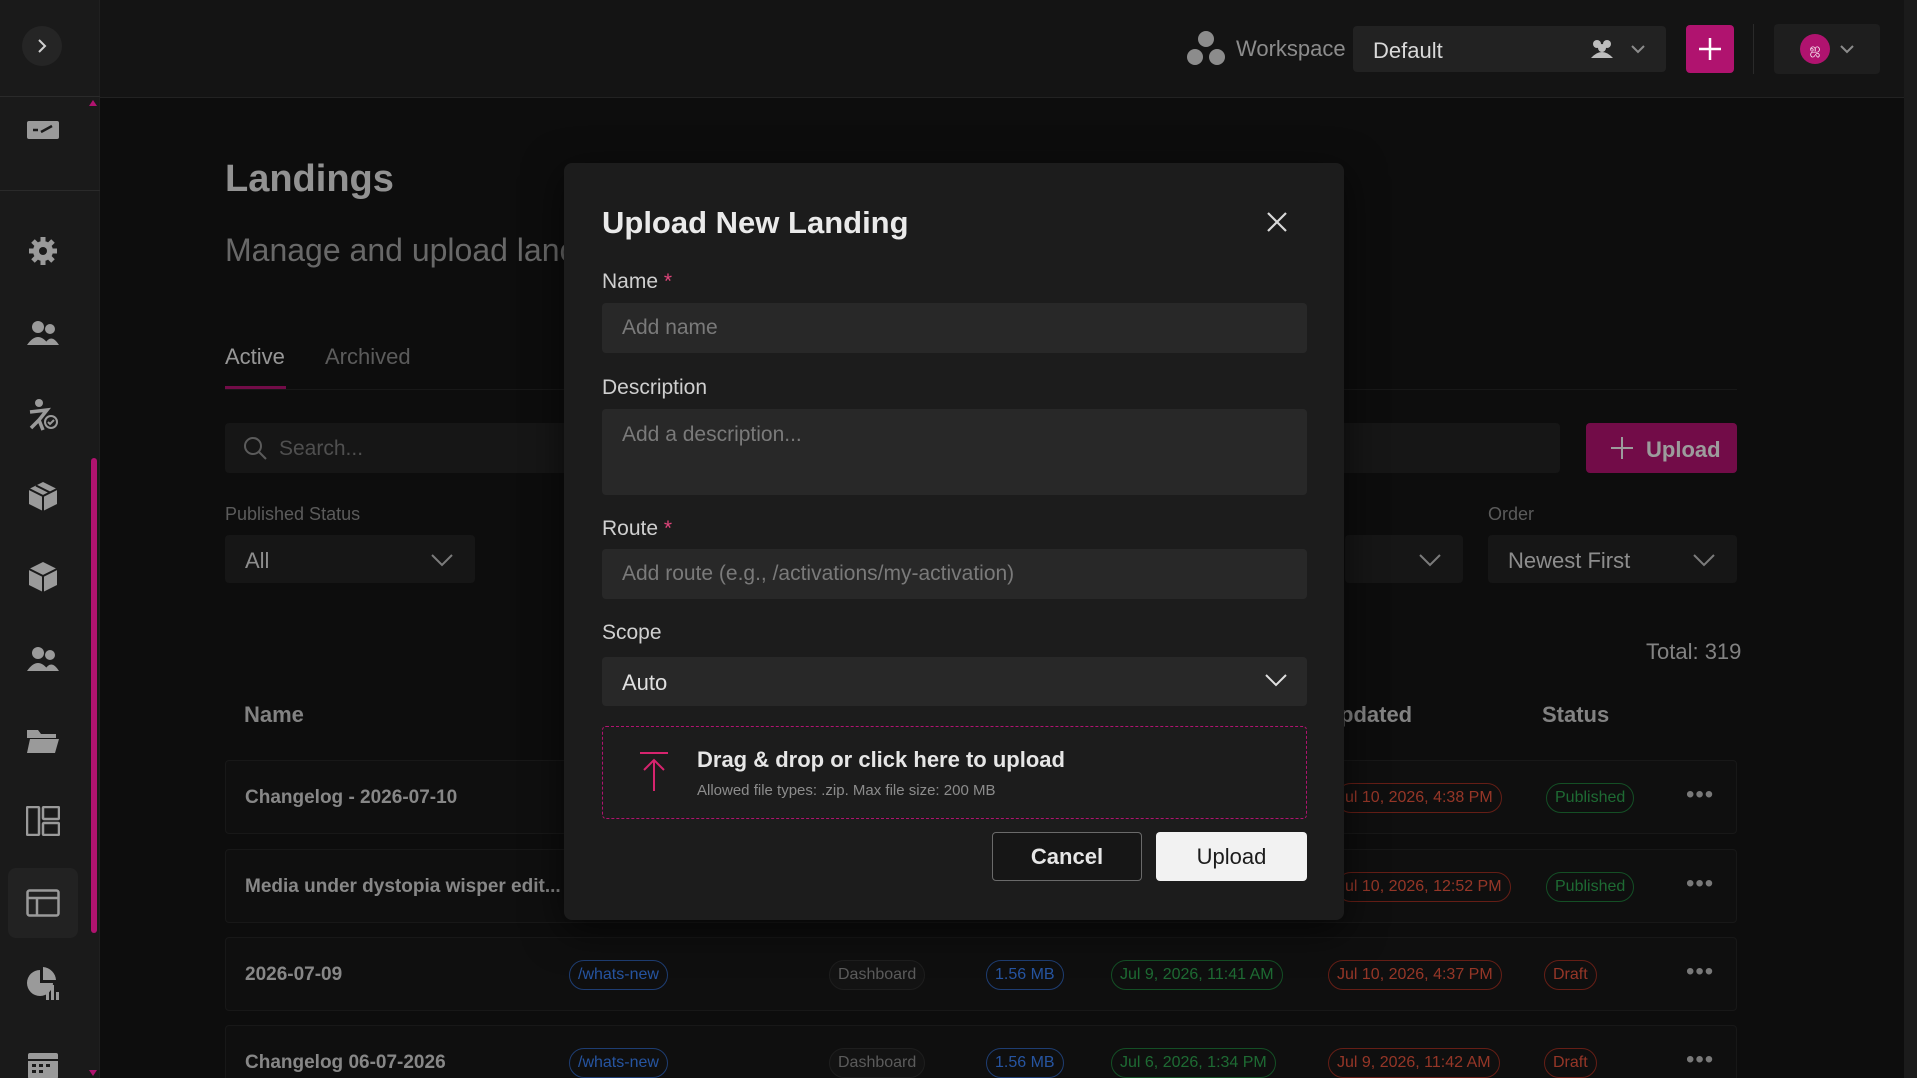 The width and height of the screenshot is (1917, 1078). I want to click on sidebar-scroll-down, so click(93, 1073).